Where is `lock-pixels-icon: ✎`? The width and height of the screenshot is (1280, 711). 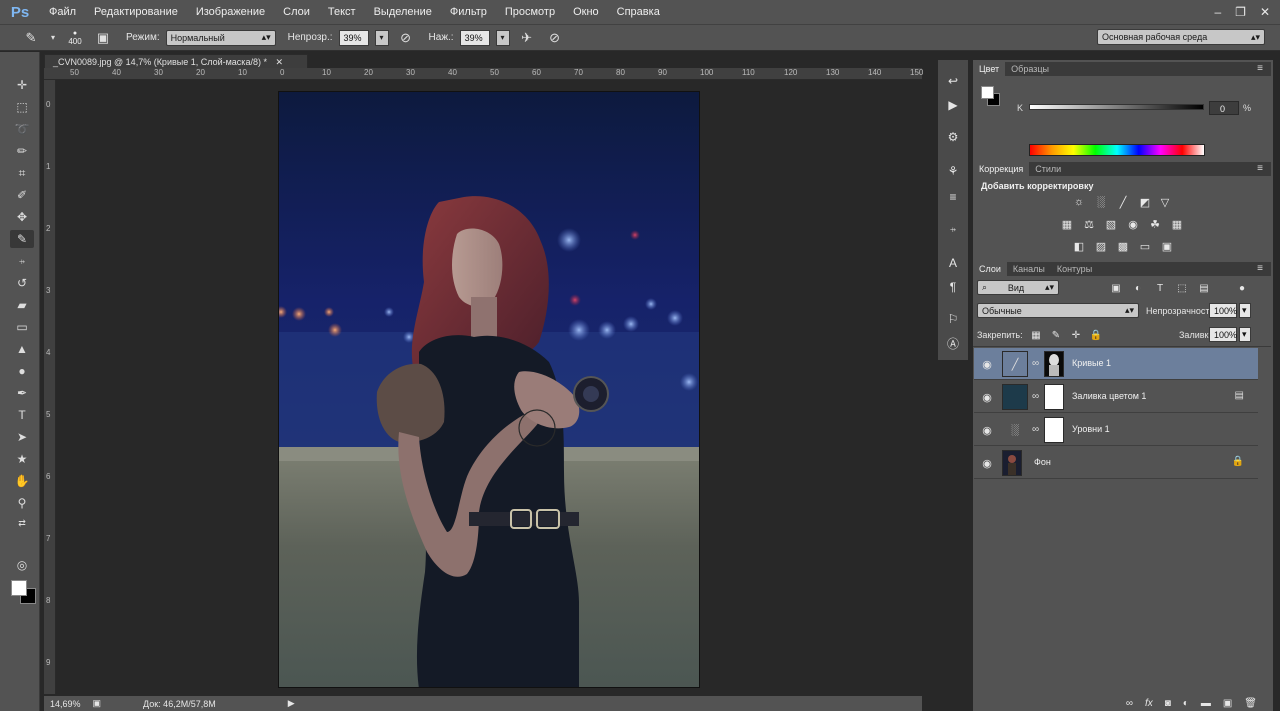
lock-pixels-icon: ✎ is located at coordinates (1056, 335).